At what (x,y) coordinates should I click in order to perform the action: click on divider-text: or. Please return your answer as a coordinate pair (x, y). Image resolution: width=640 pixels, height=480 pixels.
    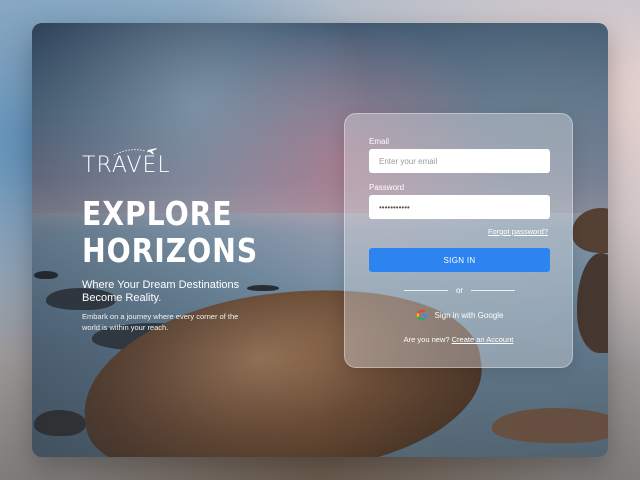
    Looking at the image, I should click on (459, 290).